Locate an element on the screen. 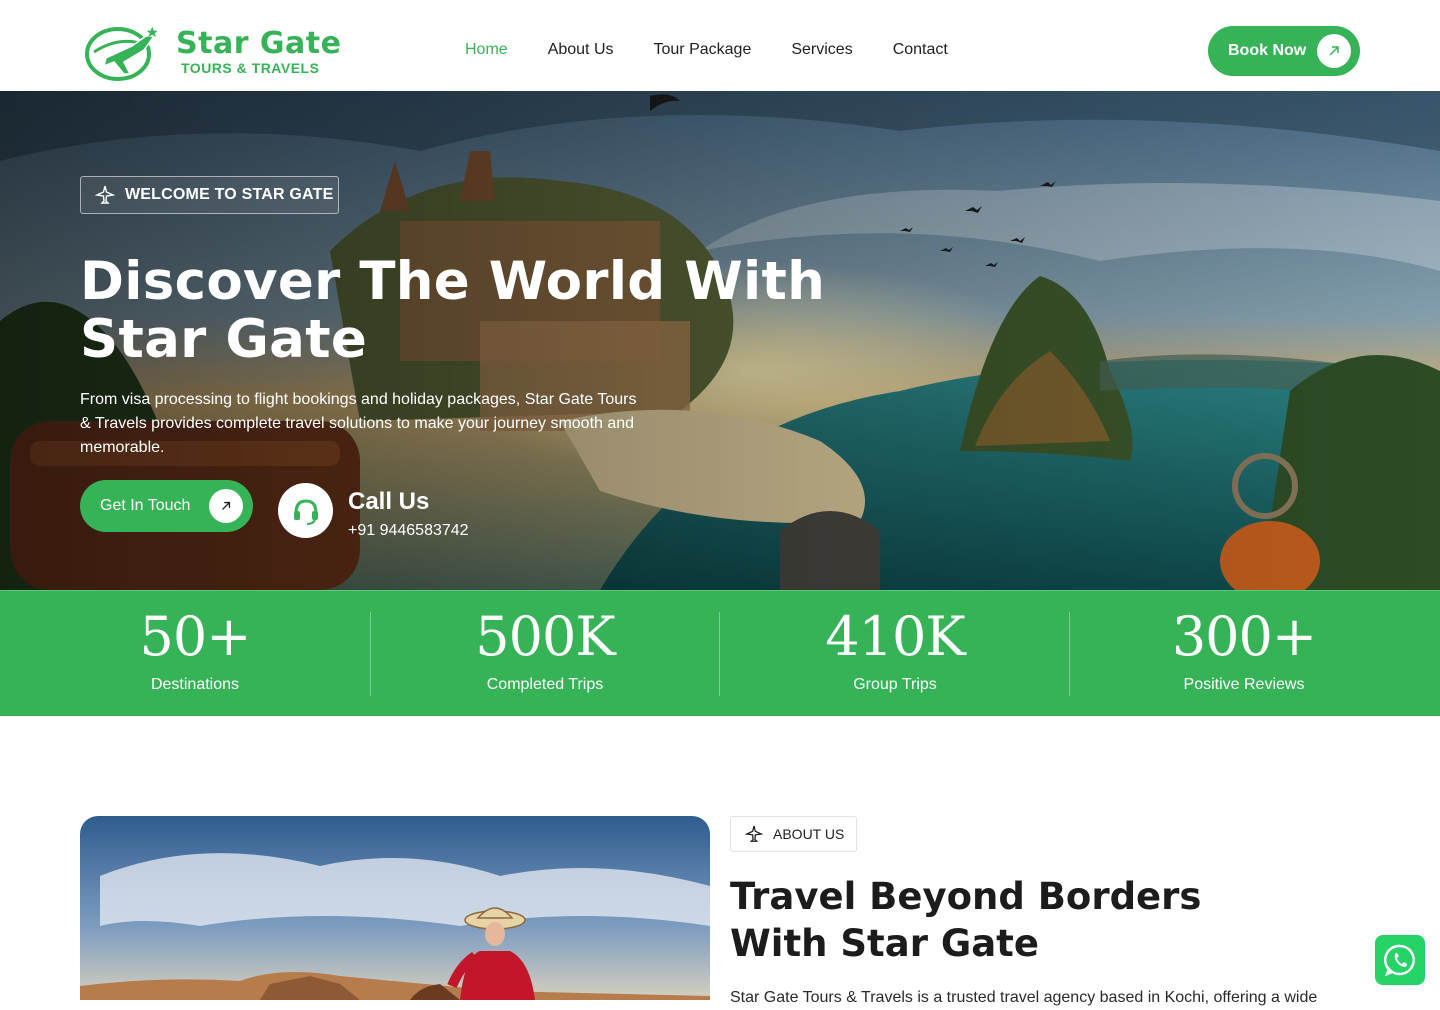 This screenshot has height=1010, width=1440. stat-value: 410K is located at coordinates (895, 636).